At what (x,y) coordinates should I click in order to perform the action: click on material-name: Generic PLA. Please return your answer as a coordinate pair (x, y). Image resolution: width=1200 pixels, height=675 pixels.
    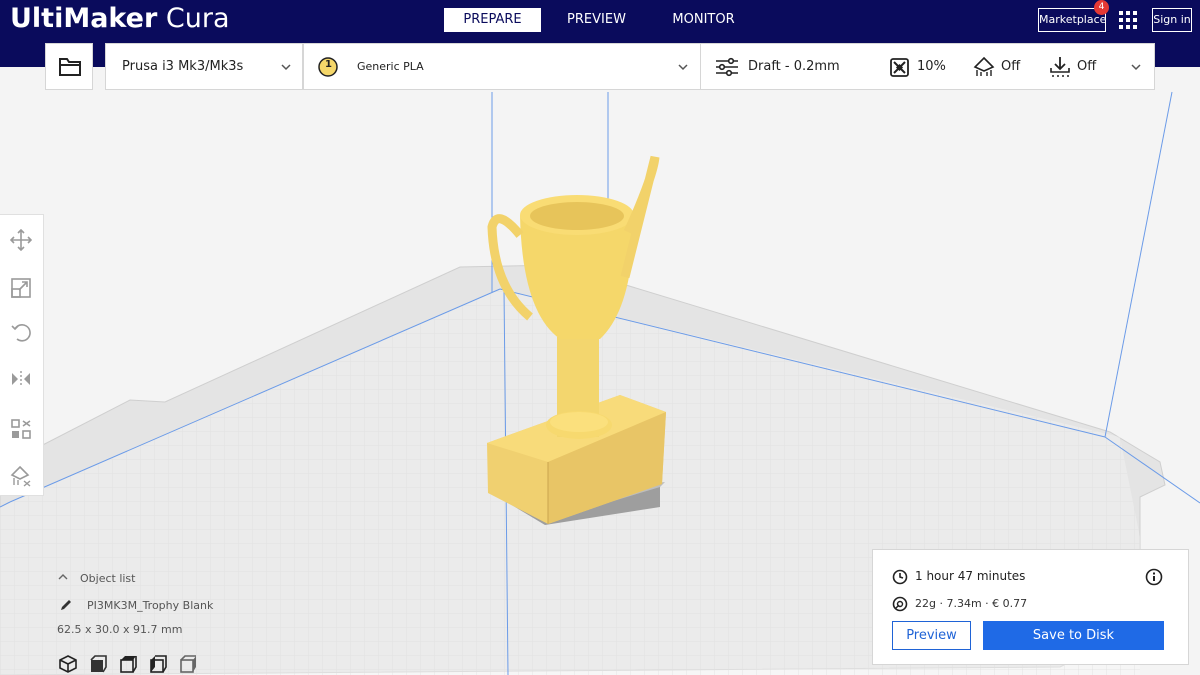
    Looking at the image, I should click on (390, 66).